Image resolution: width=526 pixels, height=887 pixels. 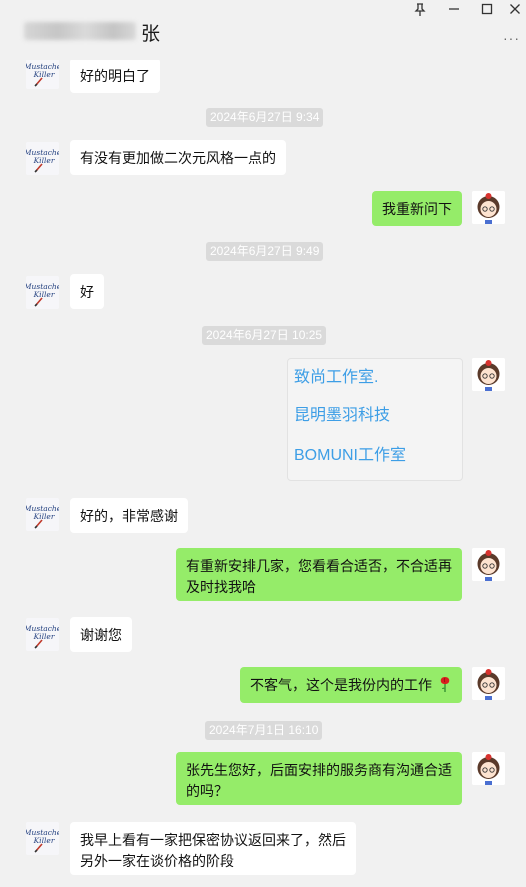 I want to click on pin-icon, so click(x=420, y=9).